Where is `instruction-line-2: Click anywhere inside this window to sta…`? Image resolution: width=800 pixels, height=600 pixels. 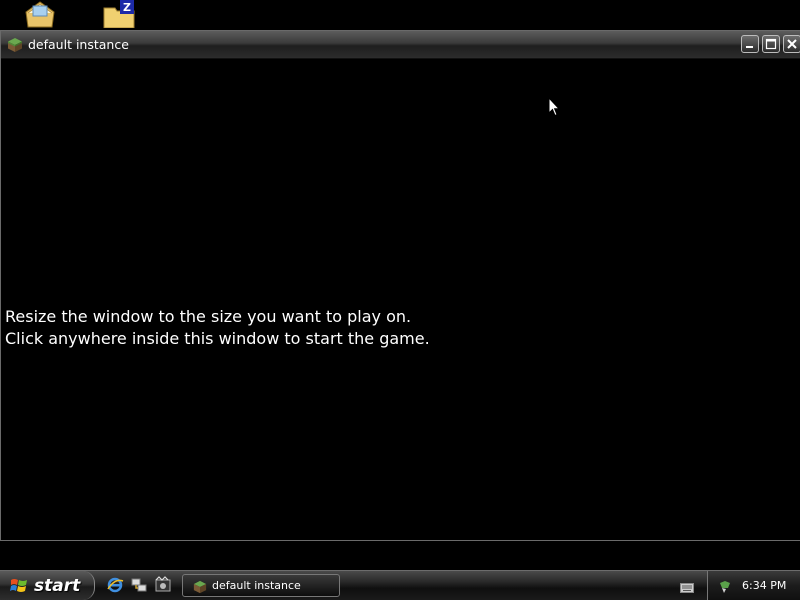 instruction-line-2: Click anywhere inside this window to sta… is located at coordinates (217, 338).